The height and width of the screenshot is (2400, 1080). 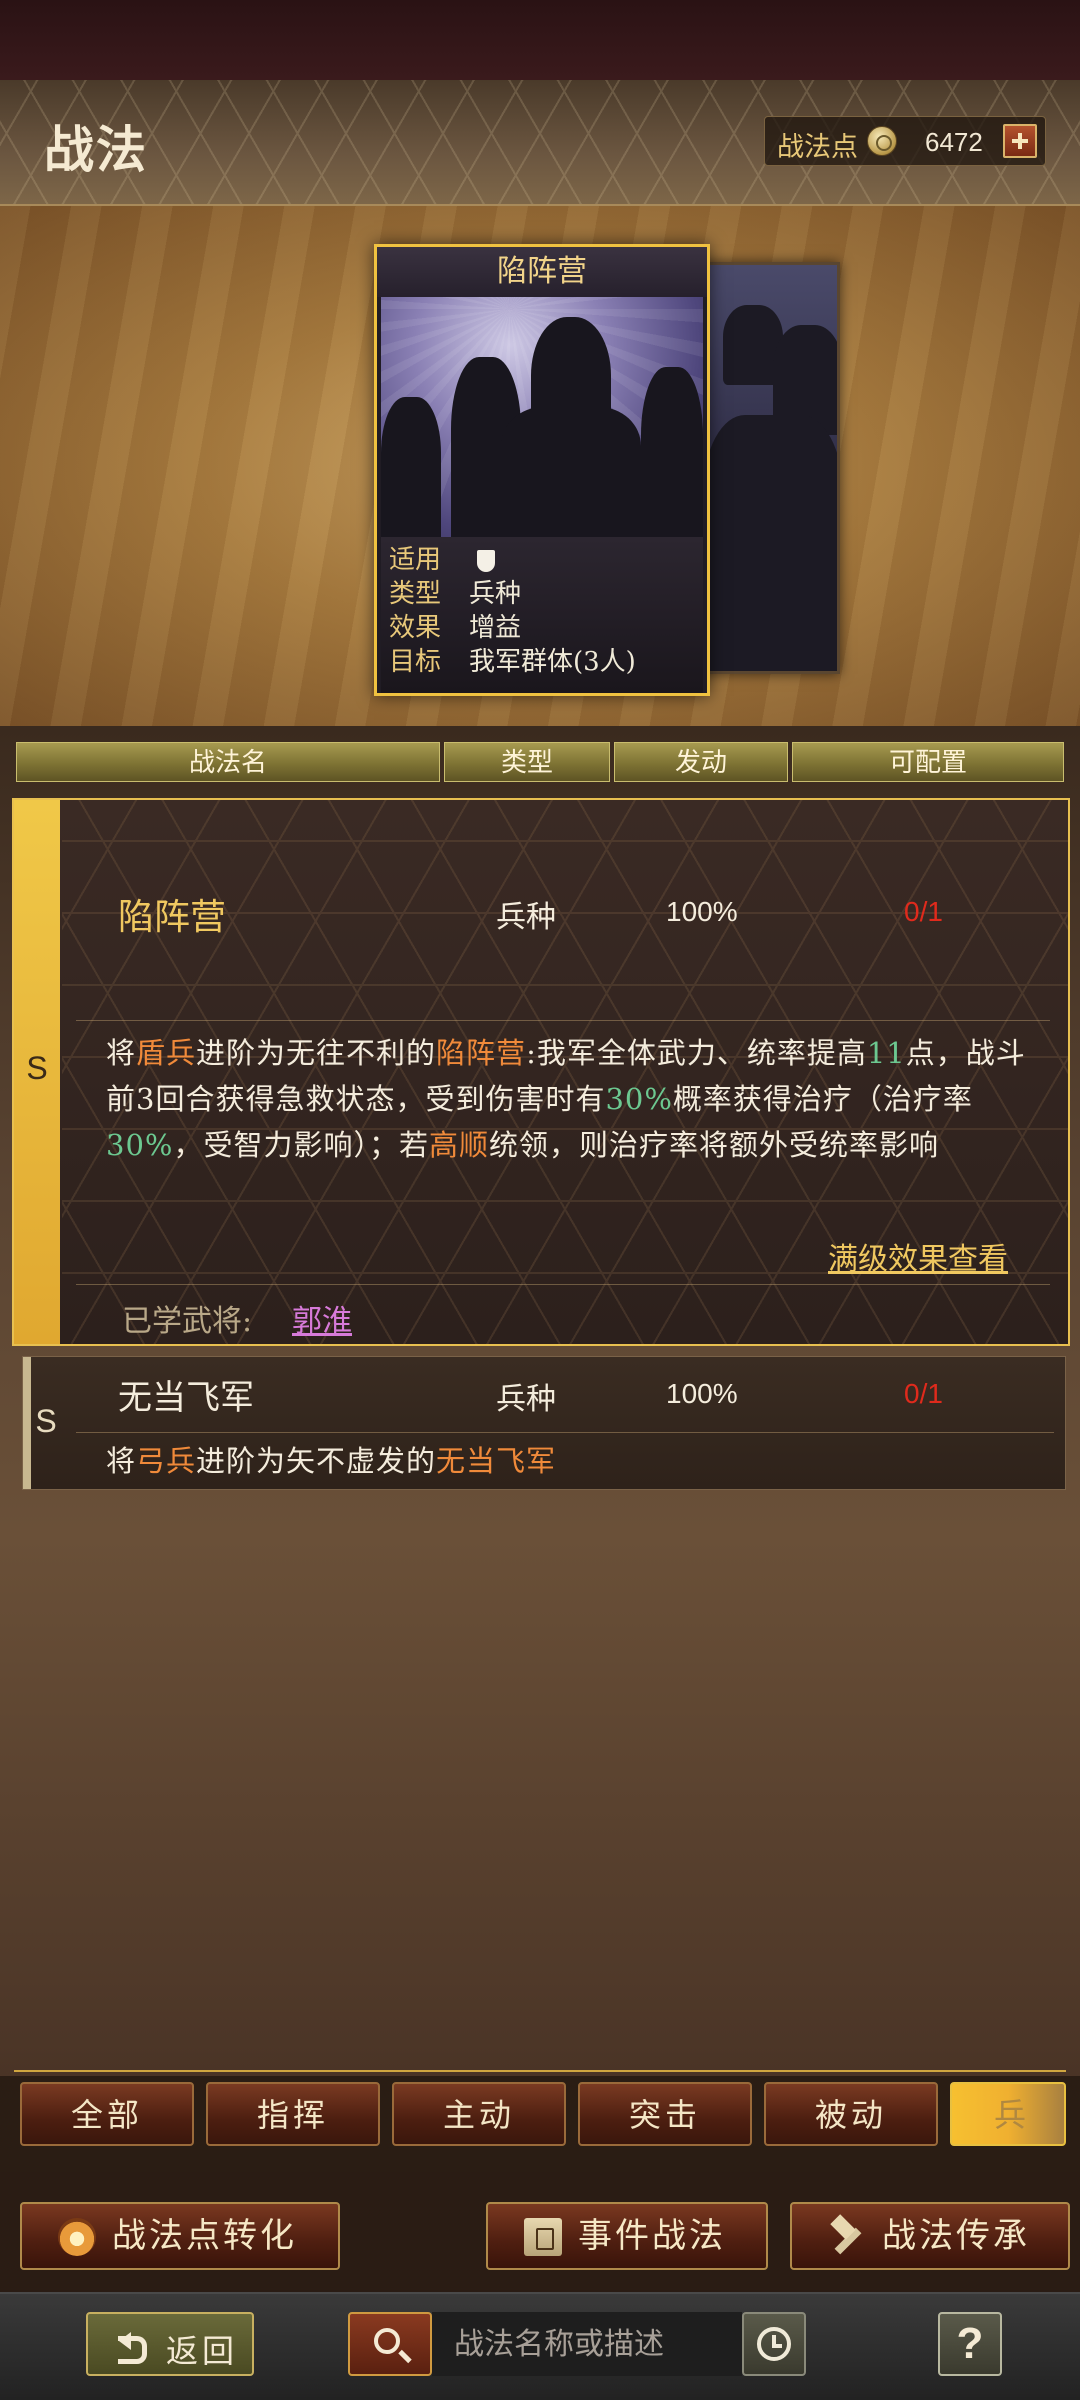 What do you see at coordinates (714, 1145) in the screenshot?
I see `desc-text: 统领，则治疗率将额外受统率影响` at bounding box center [714, 1145].